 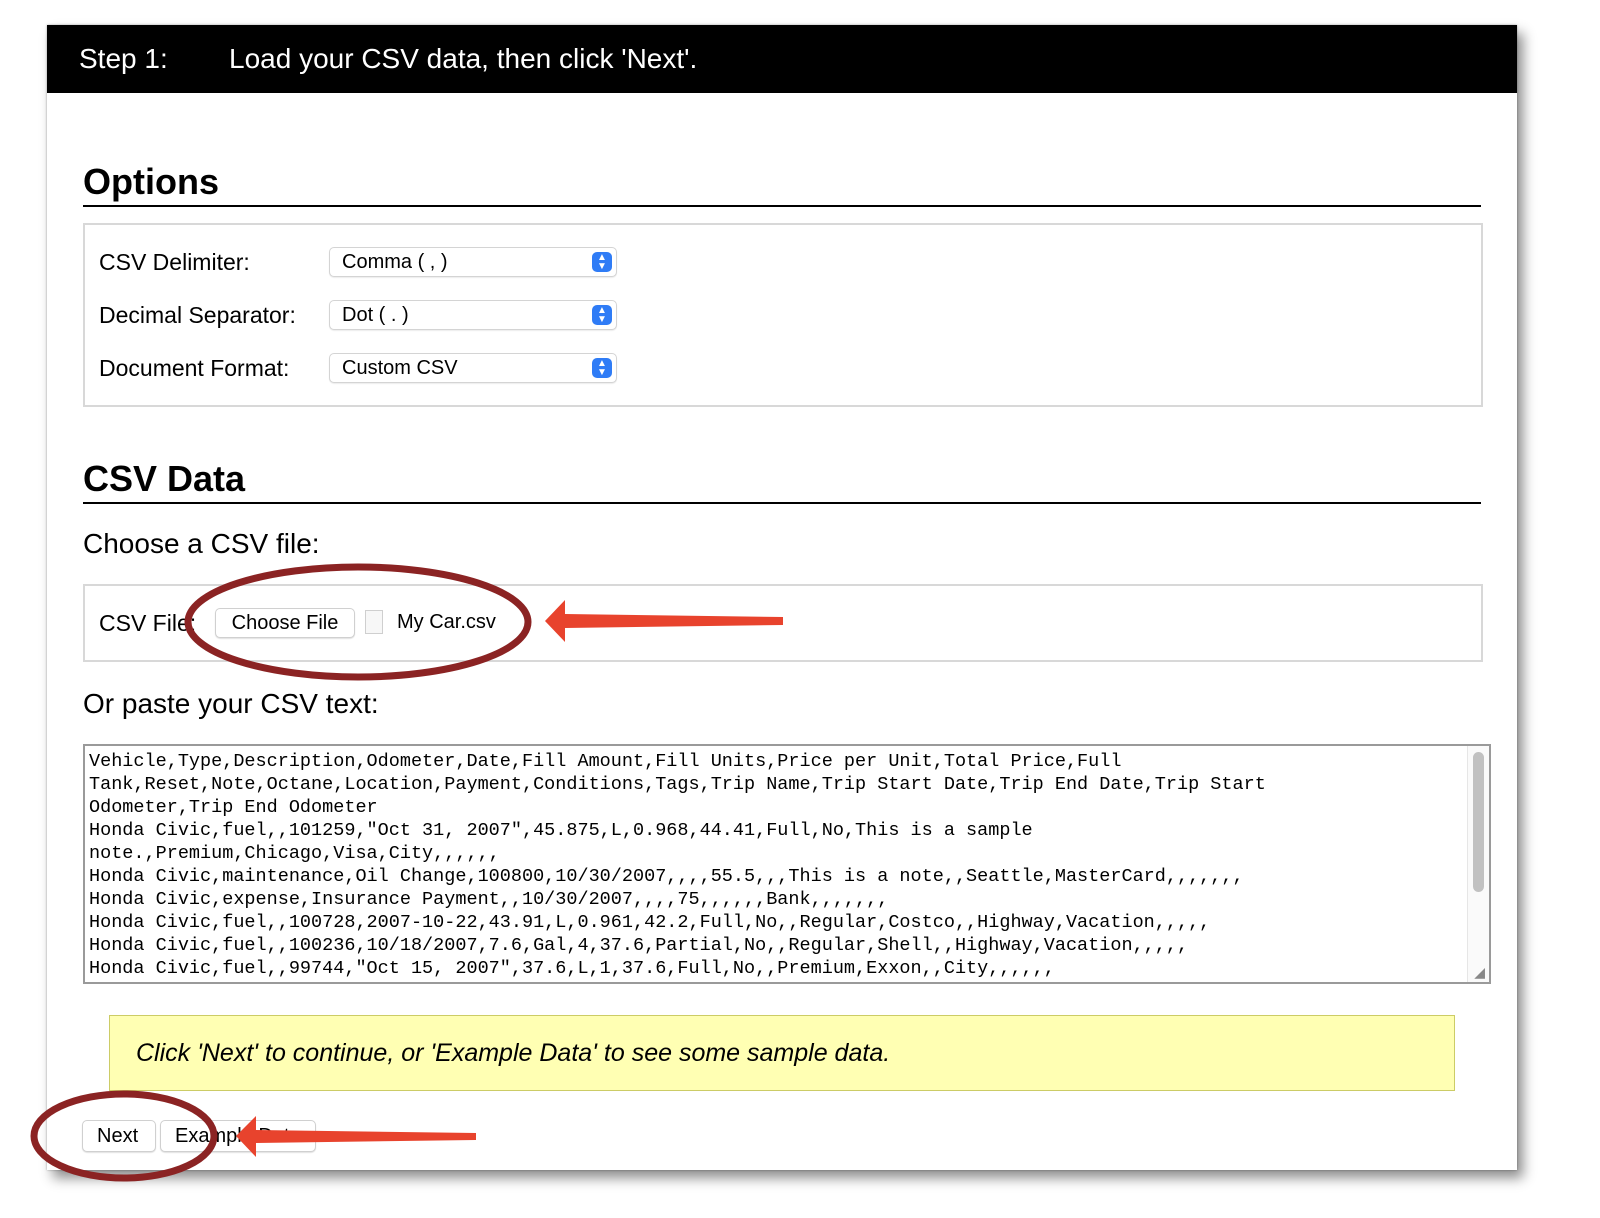 What do you see at coordinates (374, 622) in the screenshot?
I see `file-icon` at bounding box center [374, 622].